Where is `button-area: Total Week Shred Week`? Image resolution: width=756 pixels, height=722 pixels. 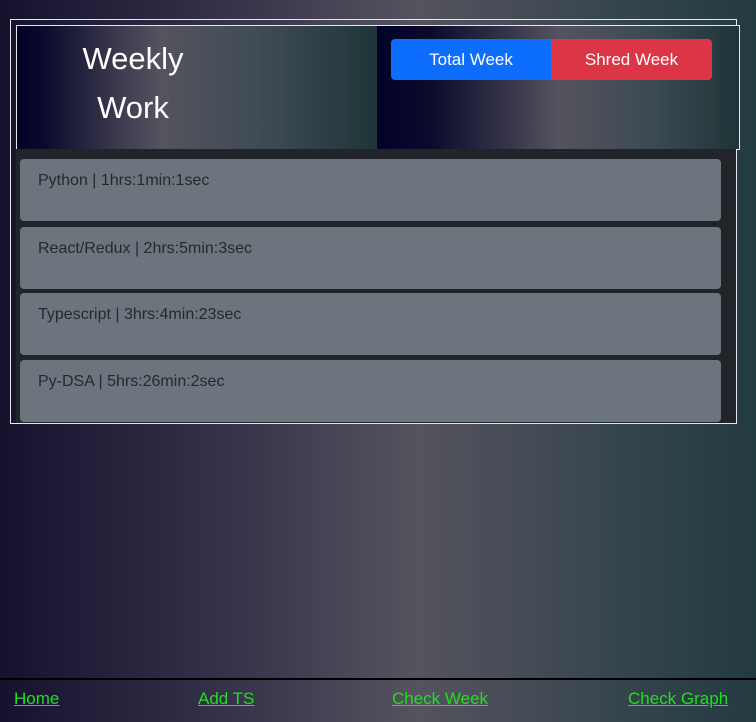 button-area: Total Week Shred Week is located at coordinates (558, 87).